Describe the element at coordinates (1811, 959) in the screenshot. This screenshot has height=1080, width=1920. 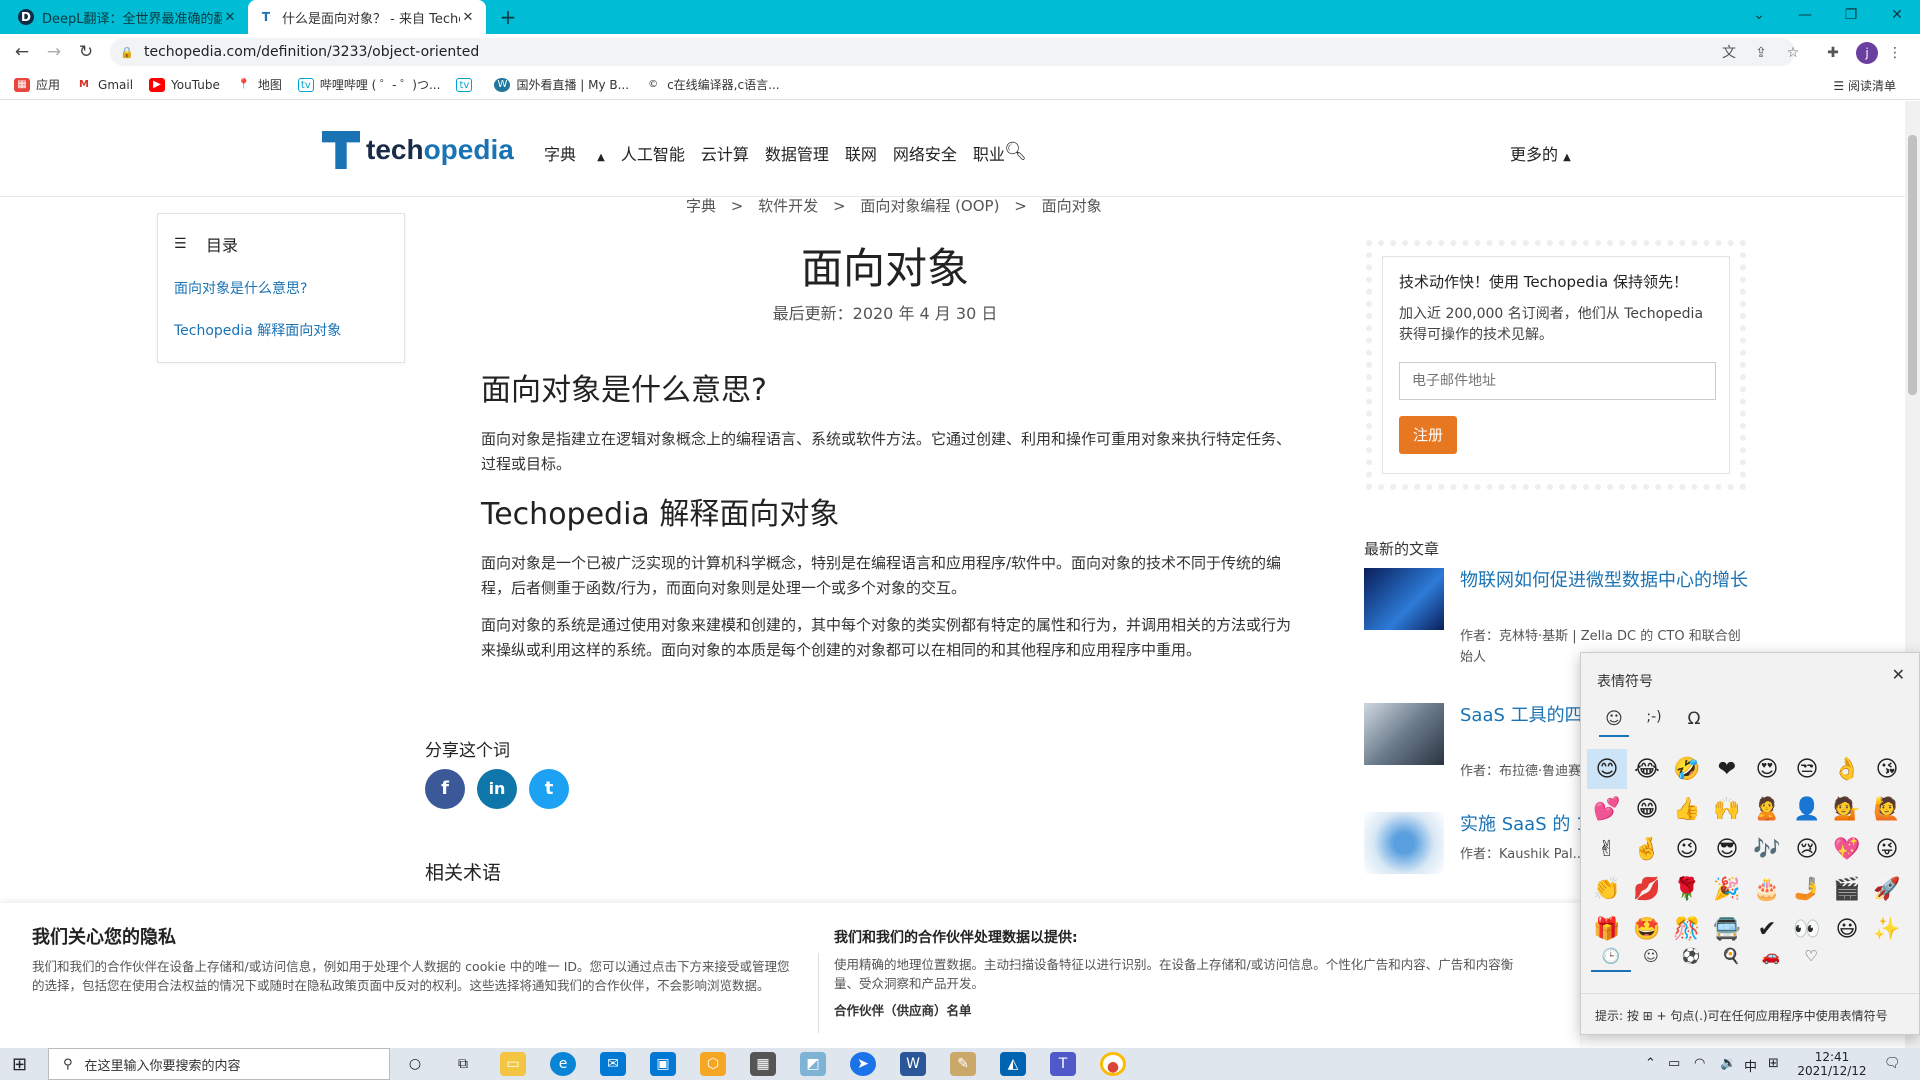
I see `category-heart-icon: ♡` at that location.